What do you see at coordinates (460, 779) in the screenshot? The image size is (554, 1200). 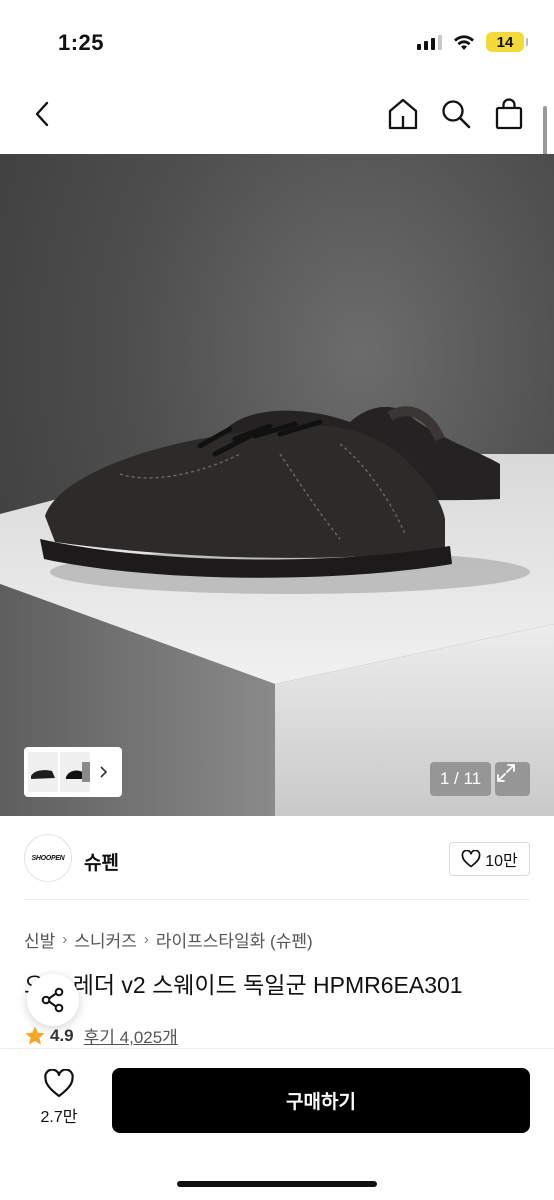 I see `image-counter: 1 / 11` at bounding box center [460, 779].